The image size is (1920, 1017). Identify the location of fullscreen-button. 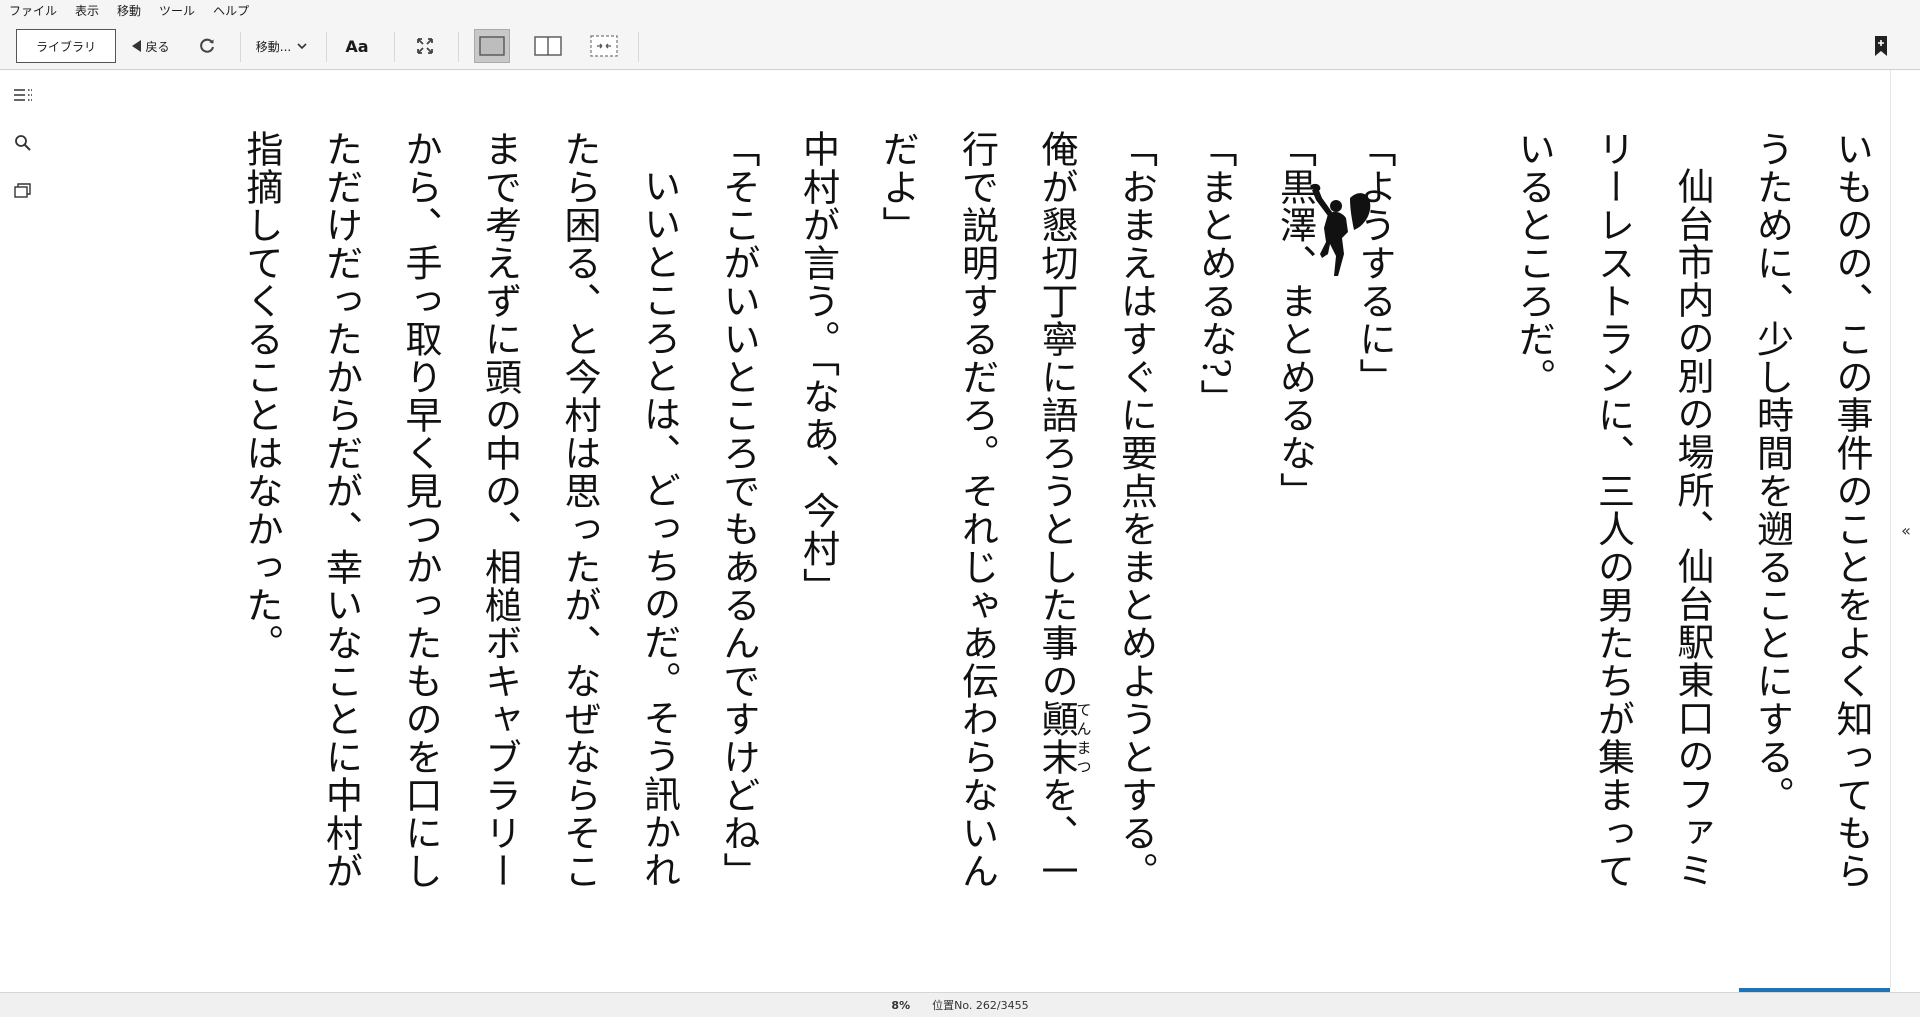
(425, 46).